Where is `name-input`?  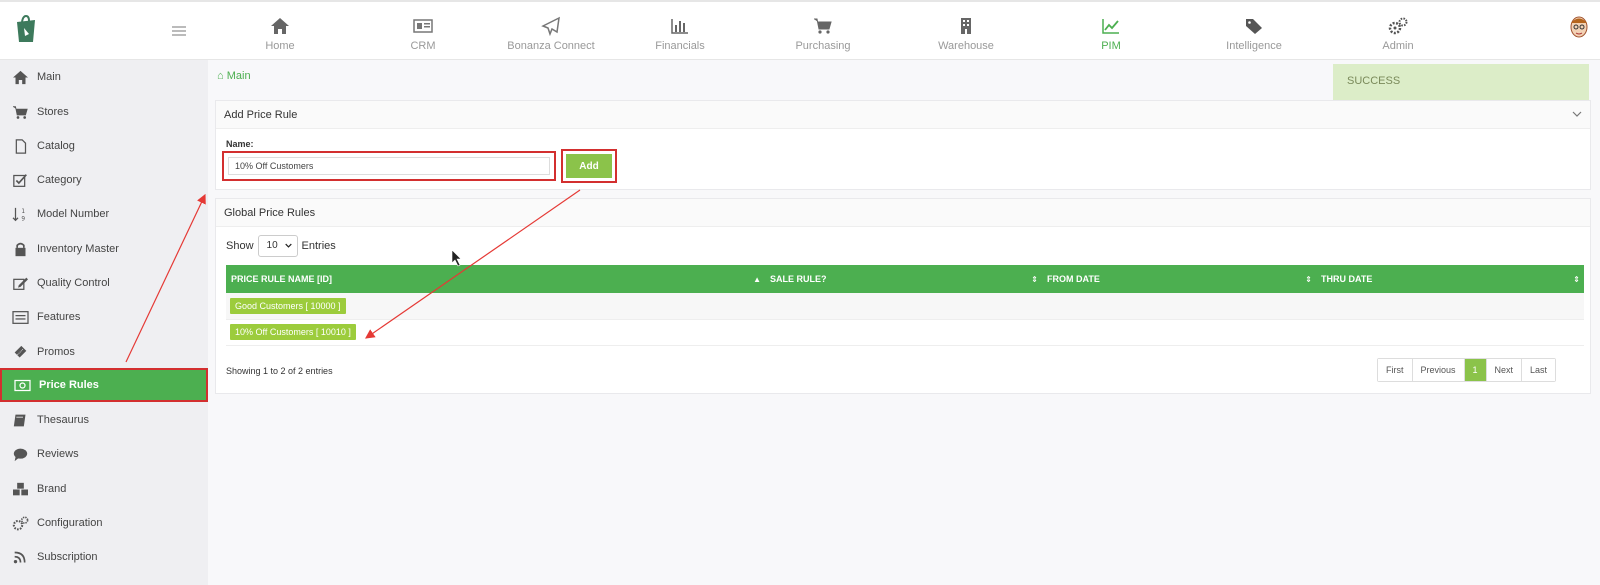
name-input is located at coordinates (389, 166).